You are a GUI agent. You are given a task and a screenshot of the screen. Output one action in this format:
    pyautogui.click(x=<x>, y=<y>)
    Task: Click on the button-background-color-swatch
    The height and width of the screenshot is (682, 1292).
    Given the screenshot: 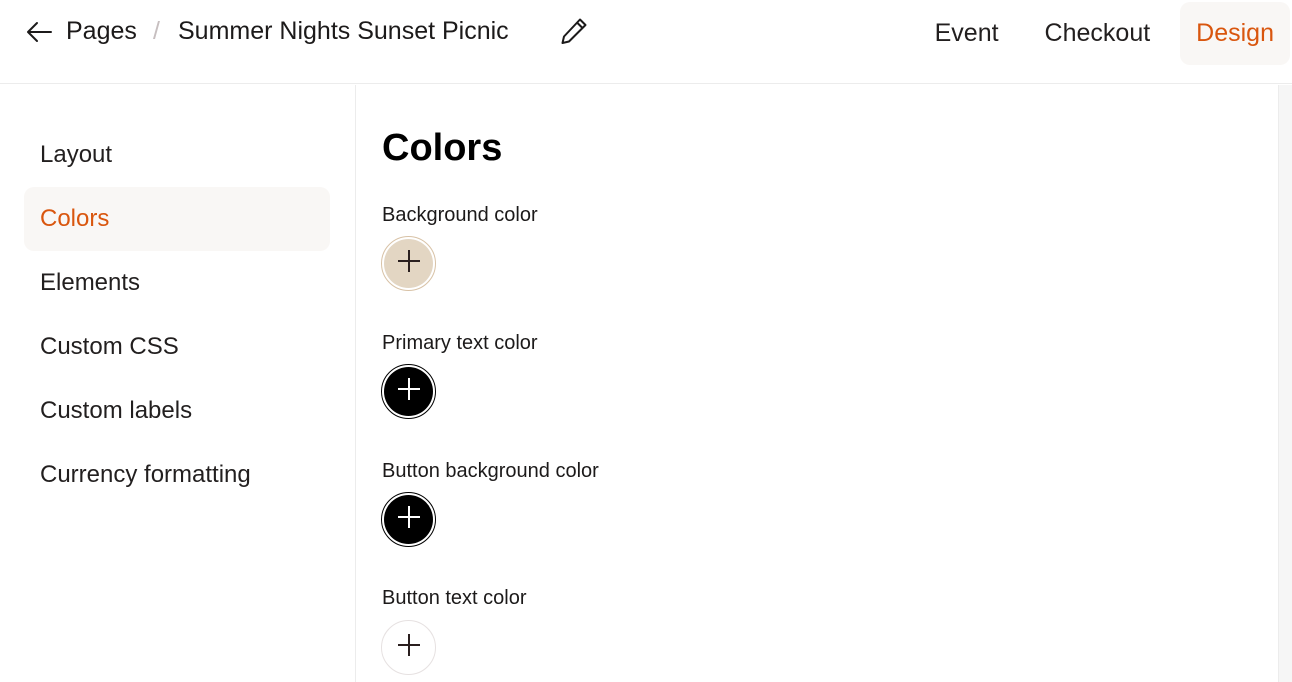 What is the action you would take?
    pyautogui.click(x=408, y=519)
    